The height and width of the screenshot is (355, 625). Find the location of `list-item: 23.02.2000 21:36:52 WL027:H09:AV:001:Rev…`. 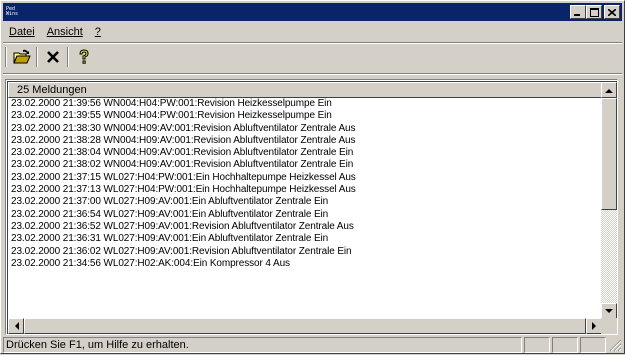

list-item: 23.02.2000 21:36:52 WL027:H09:AV:001:Rev… is located at coordinates (305, 227).